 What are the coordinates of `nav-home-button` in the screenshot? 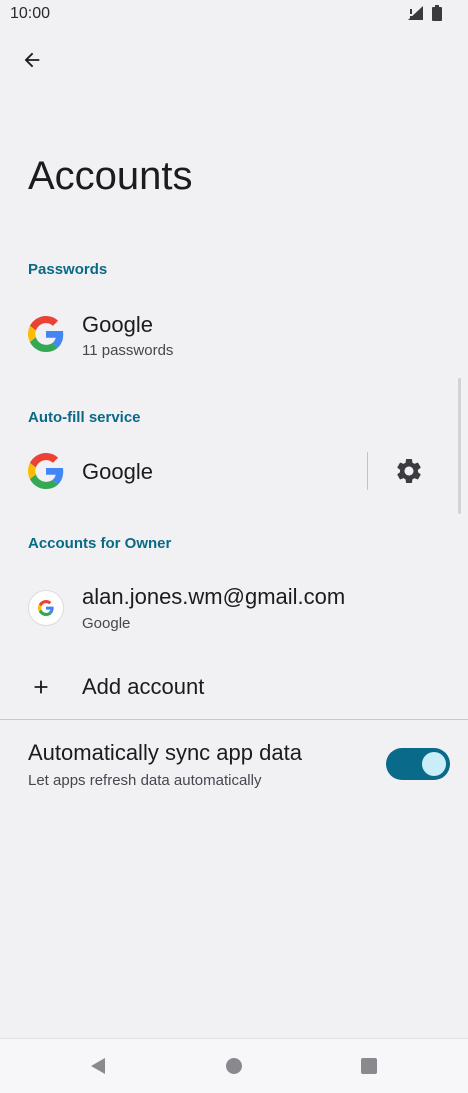 It's located at (234, 1066).